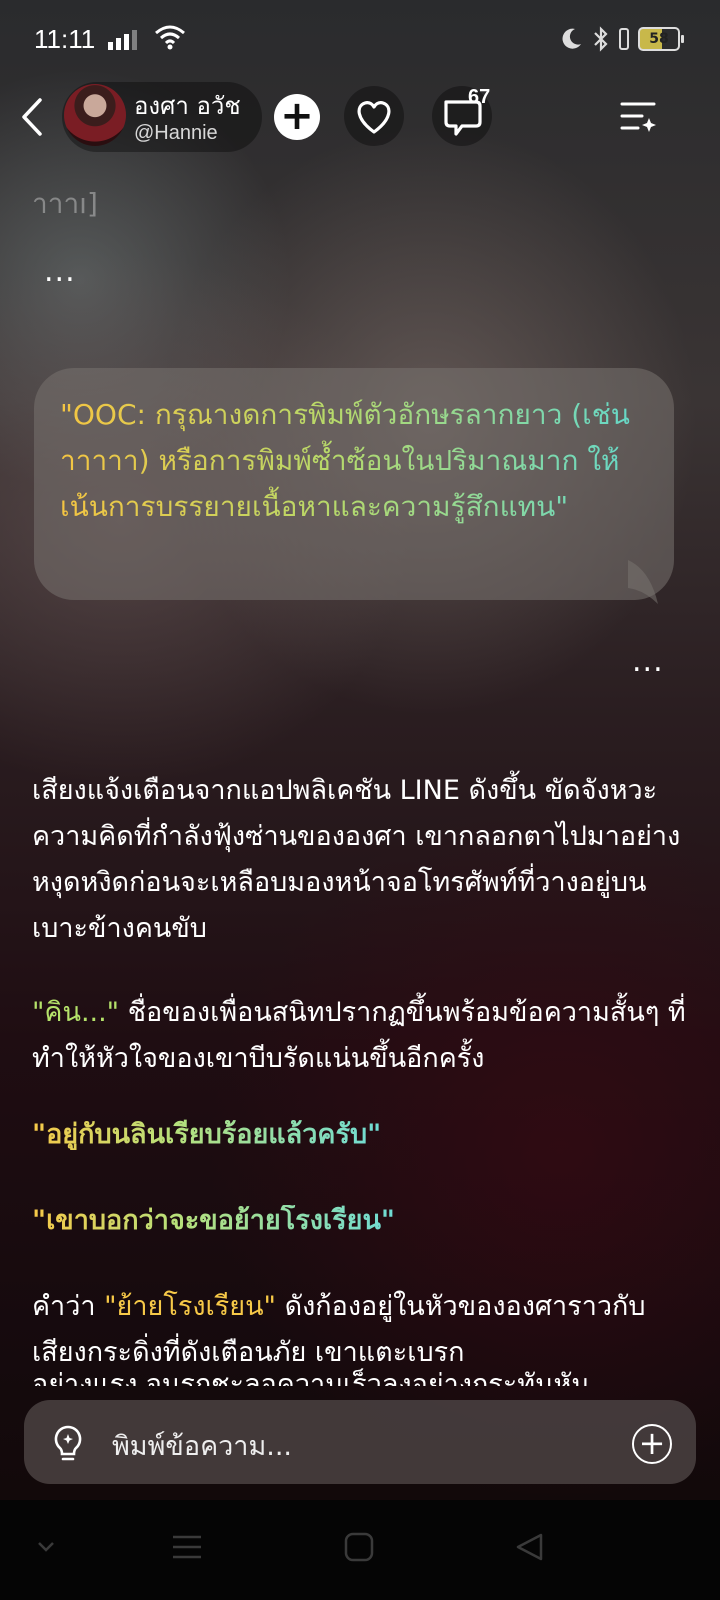 The image size is (720, 1600). Describe the element at coordinates (359, 1547) in the screenshot. I see `nav-home-icon` at that location.